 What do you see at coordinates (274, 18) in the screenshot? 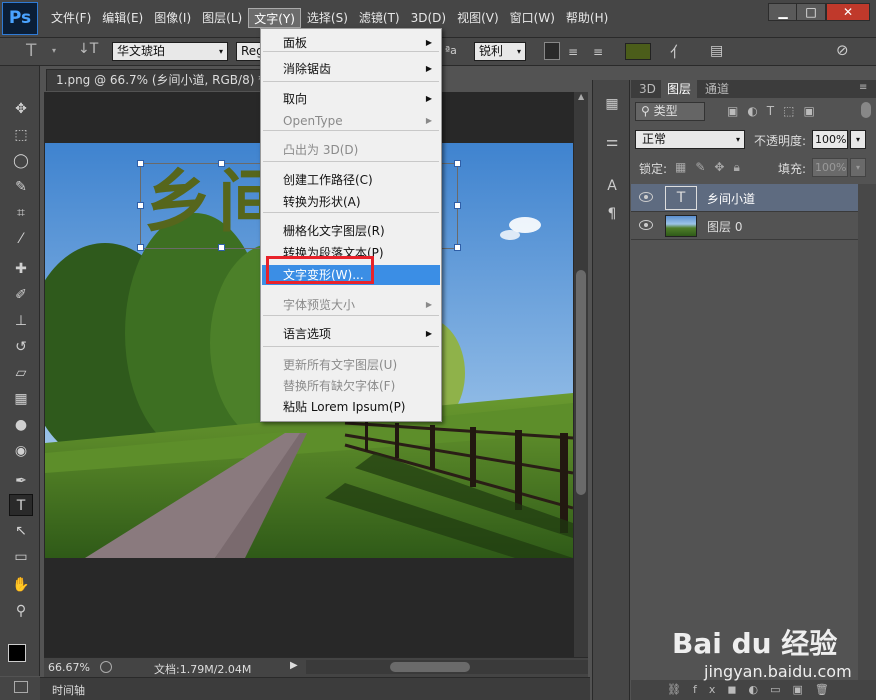
I see `menu-4: 文字(Y)` at bounding box center [274, 18].